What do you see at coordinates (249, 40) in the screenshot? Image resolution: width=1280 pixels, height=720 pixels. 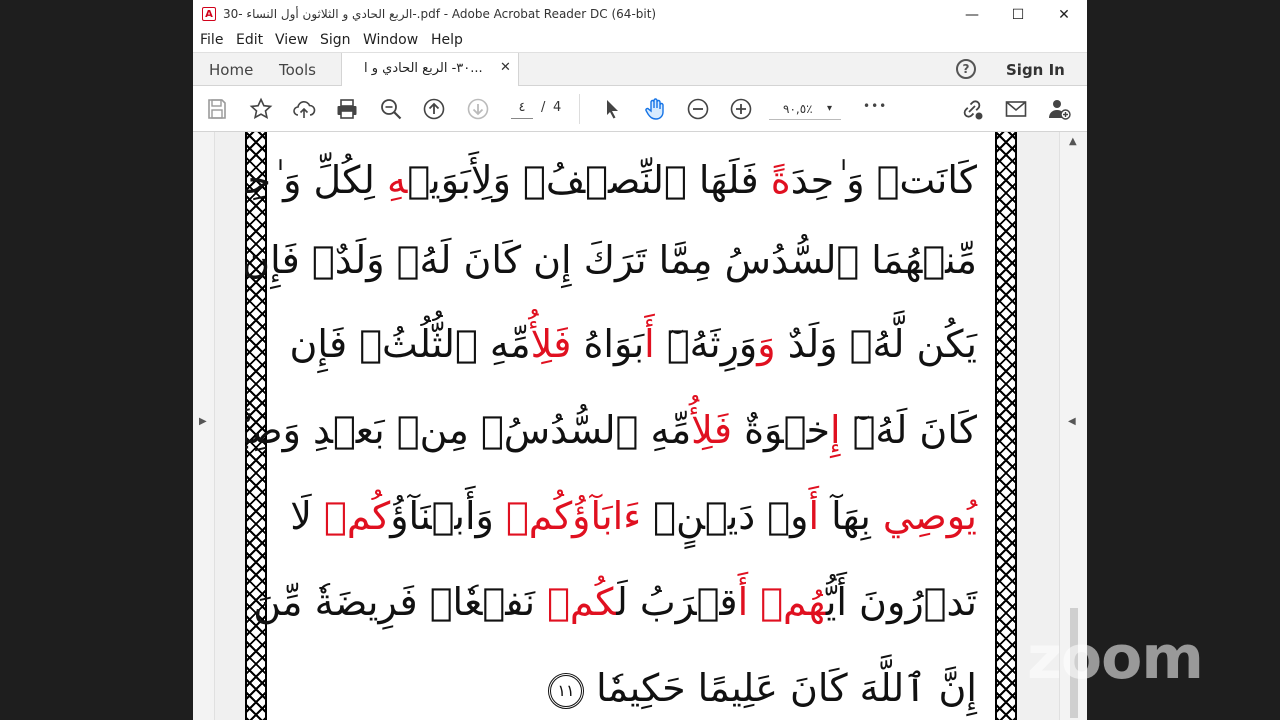 I see `menu-edit: Edit` at bounding box center [249, 40].